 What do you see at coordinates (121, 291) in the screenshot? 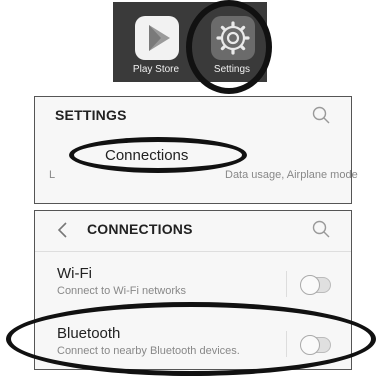
I see `wifi-subtitle: Connect to Wi-Fi networks` at bounding box center [121, 291].